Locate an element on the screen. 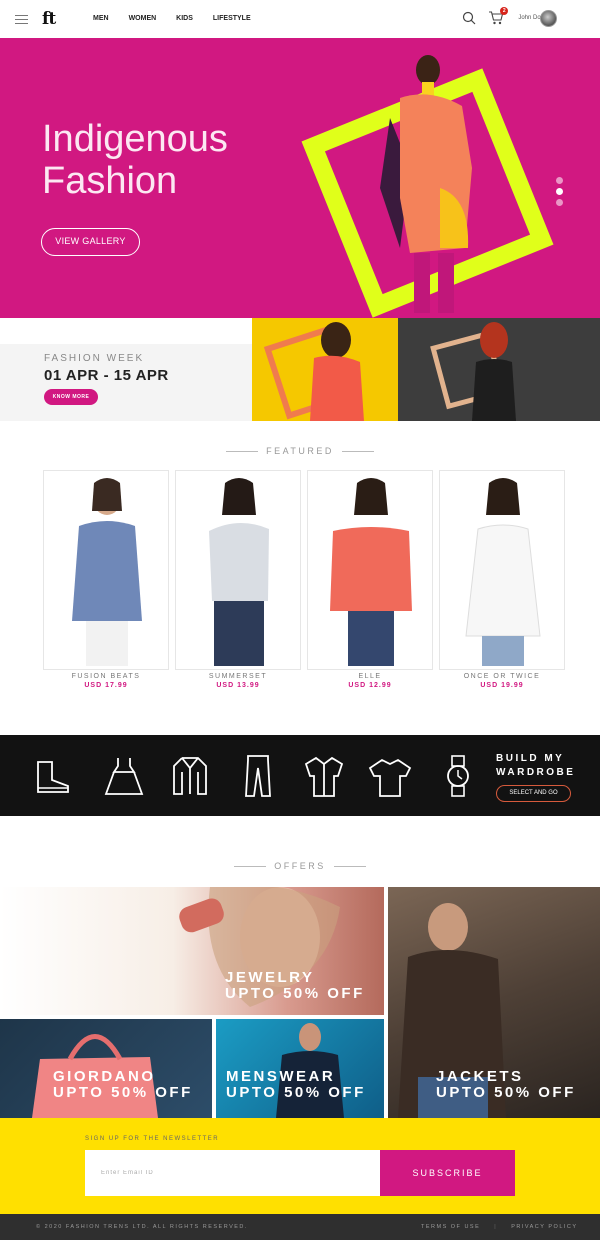  nav-item-men: MEN is located at coordinates (101, 18).